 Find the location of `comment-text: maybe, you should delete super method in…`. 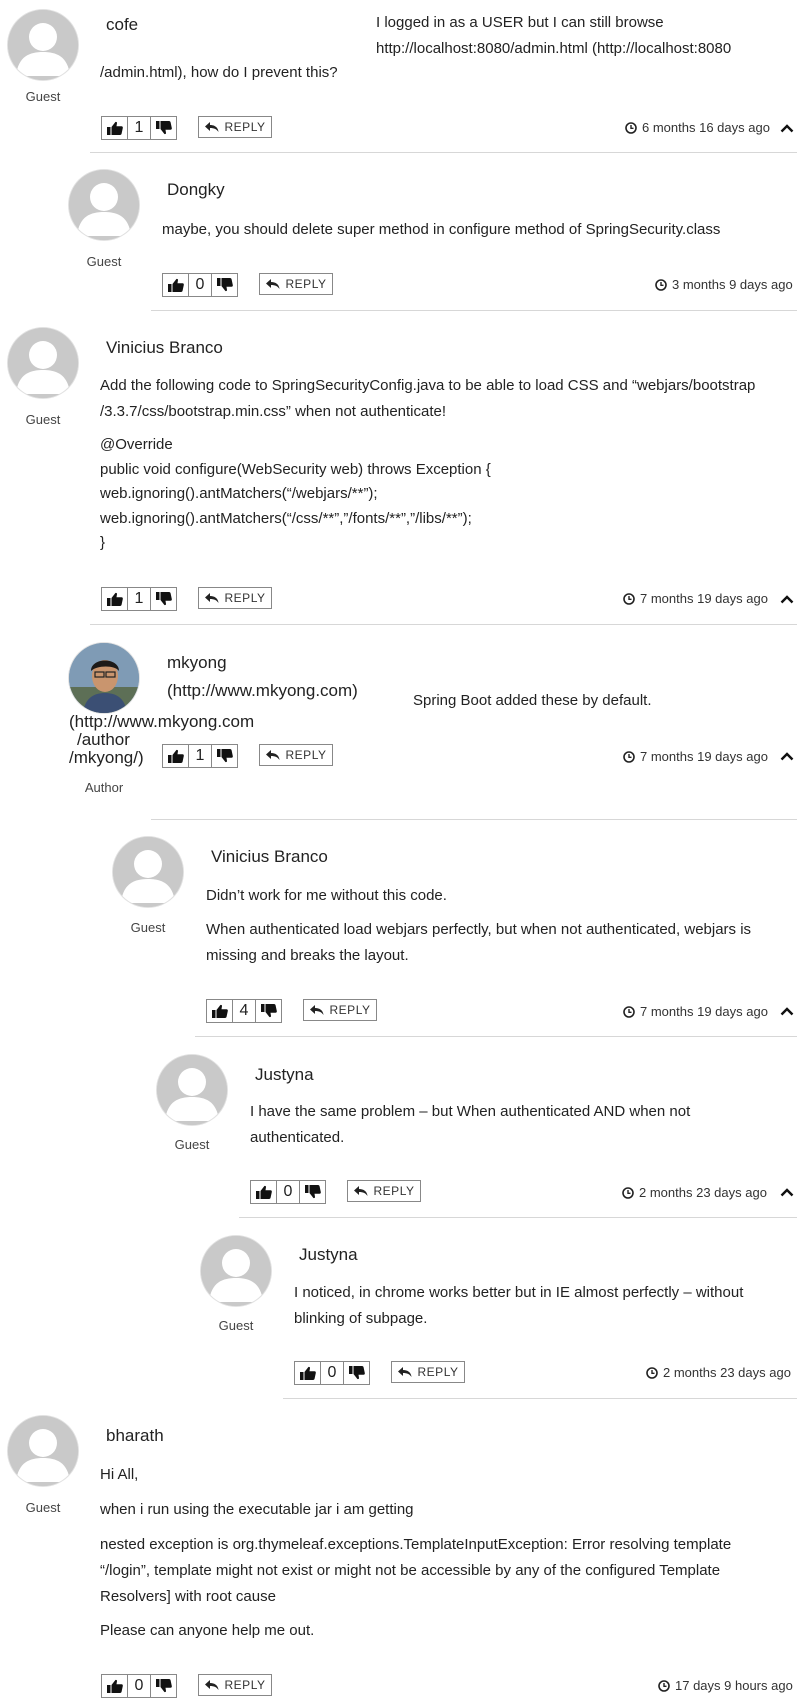

comment-text: maybe, you should delete super method in… is located at coordinates (441, 229).